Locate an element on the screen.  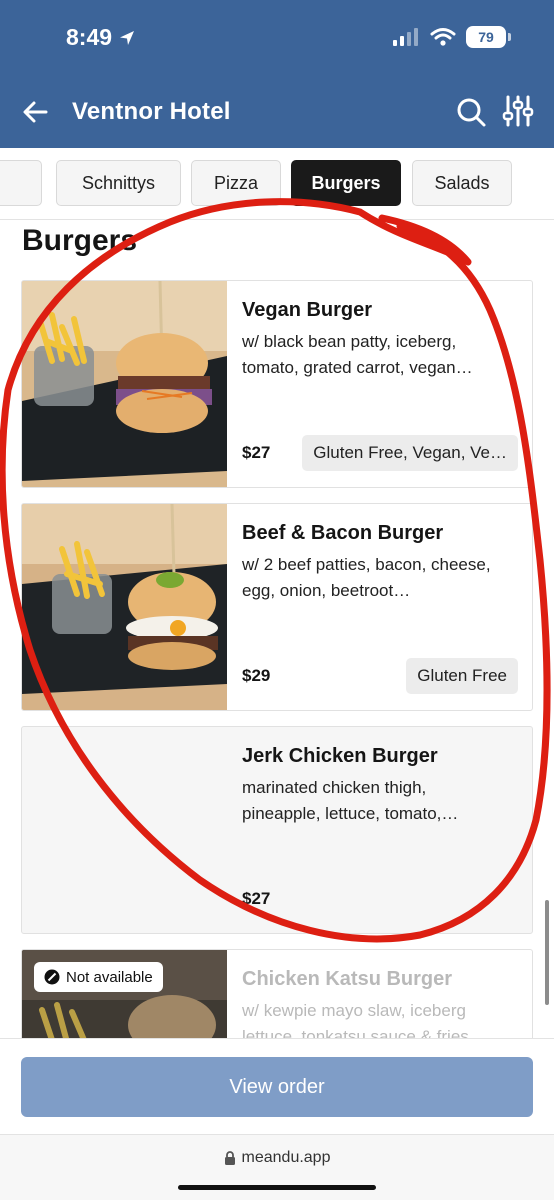
url-bar: meandu.app is located at coordinates (277, 1158).